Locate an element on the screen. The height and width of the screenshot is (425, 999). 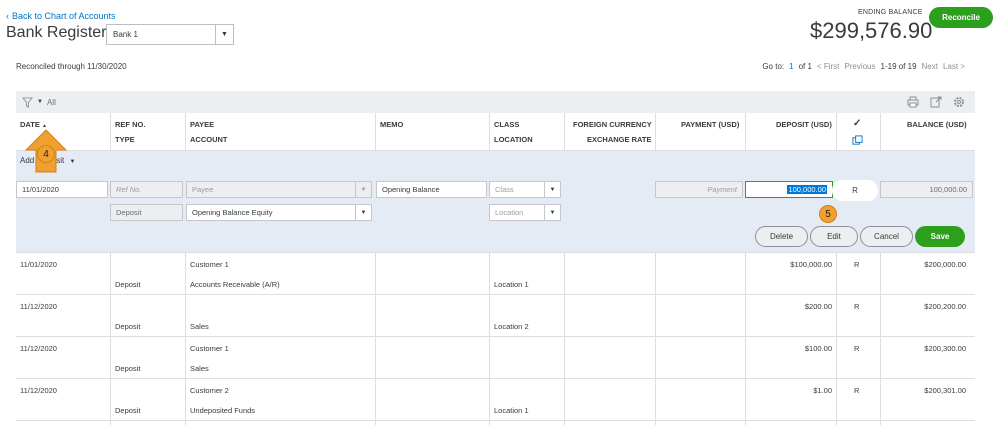
payee-column-header: PAYEE is located at coordinates (202, 124).